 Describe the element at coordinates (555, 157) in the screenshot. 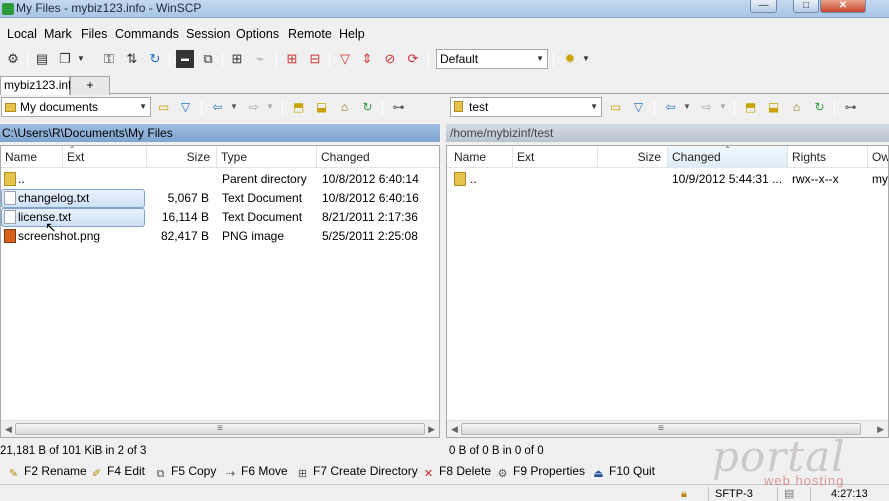

I see `column-ext: Ext` at that location.